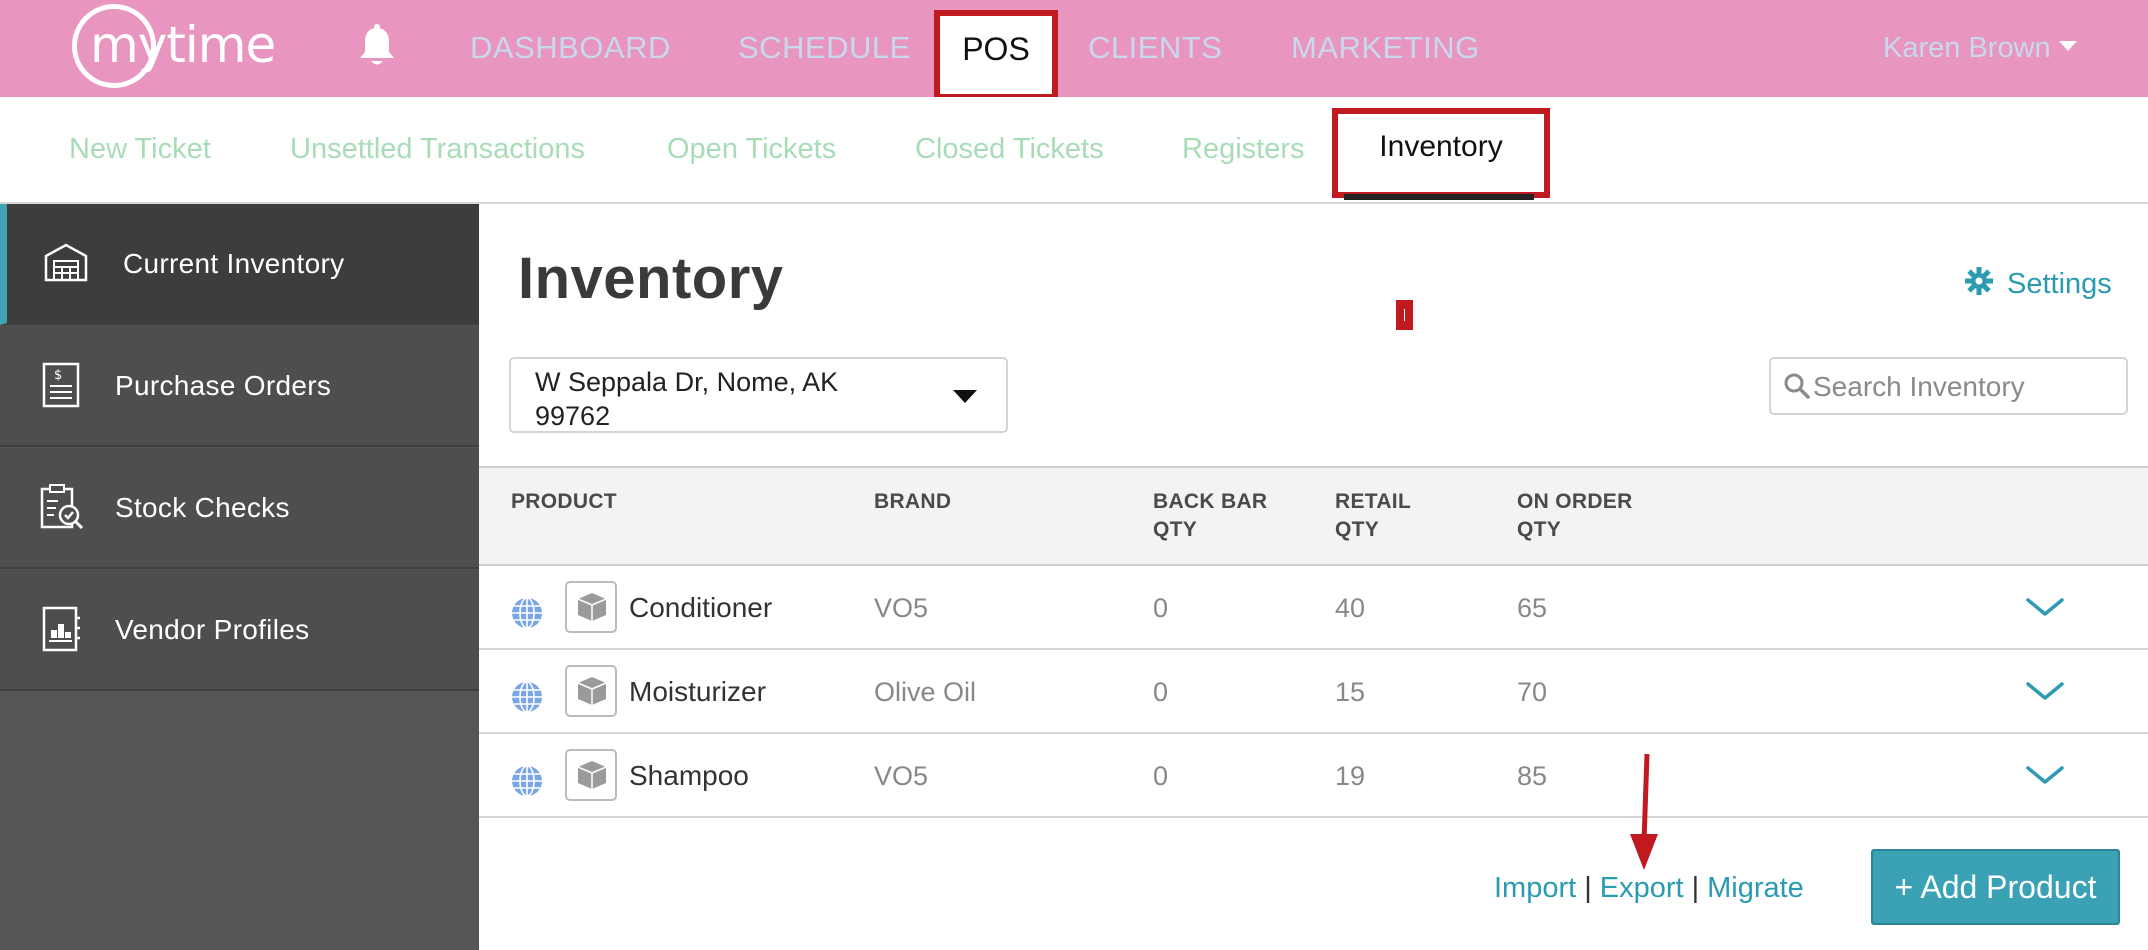  Describe the element at coordinates (689, 776) in the screenshot. I see `product-name: Shampoo` at that location.